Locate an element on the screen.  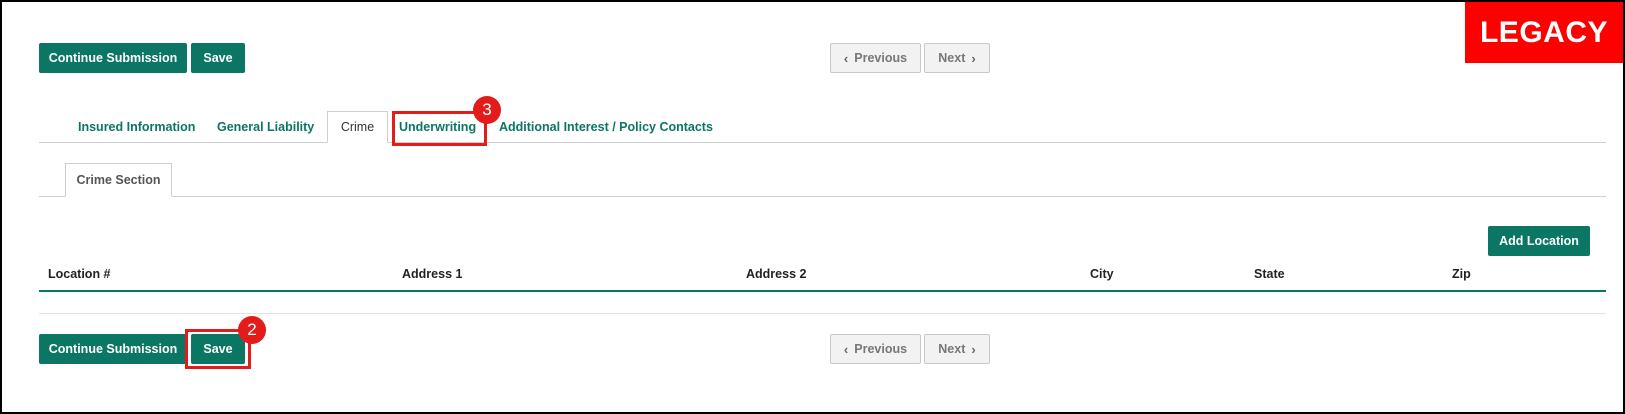
tab-additional-interest: Additional Interest / Policy Contacts is located at coordinates (606, 127).